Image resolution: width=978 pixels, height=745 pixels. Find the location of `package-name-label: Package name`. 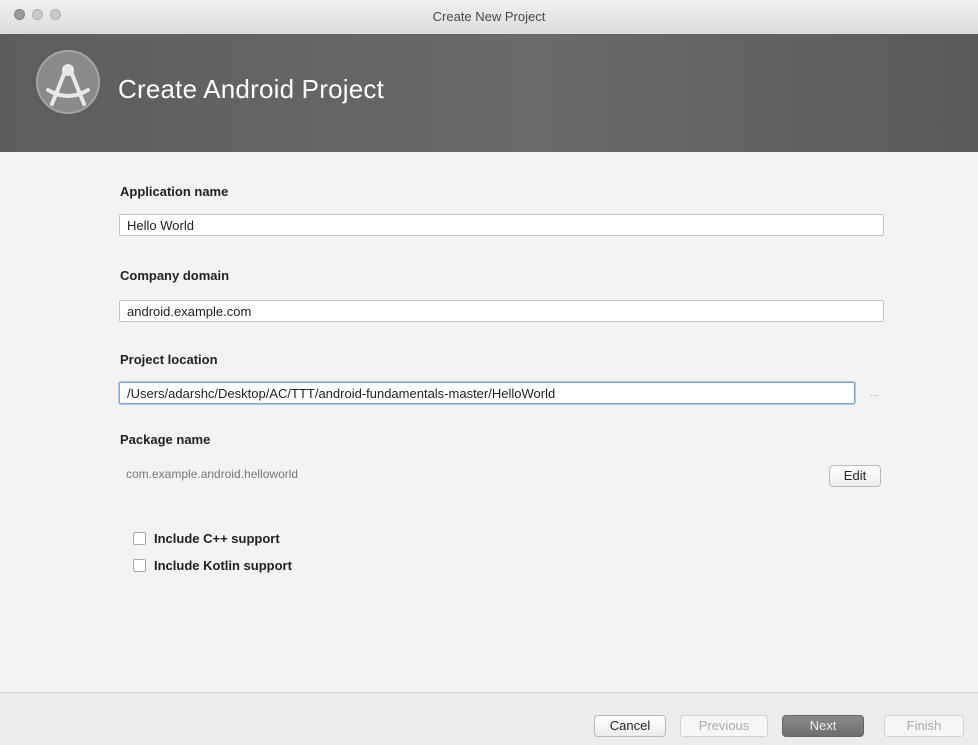

package-name-label: Package name is located at coordinates (165, 439).